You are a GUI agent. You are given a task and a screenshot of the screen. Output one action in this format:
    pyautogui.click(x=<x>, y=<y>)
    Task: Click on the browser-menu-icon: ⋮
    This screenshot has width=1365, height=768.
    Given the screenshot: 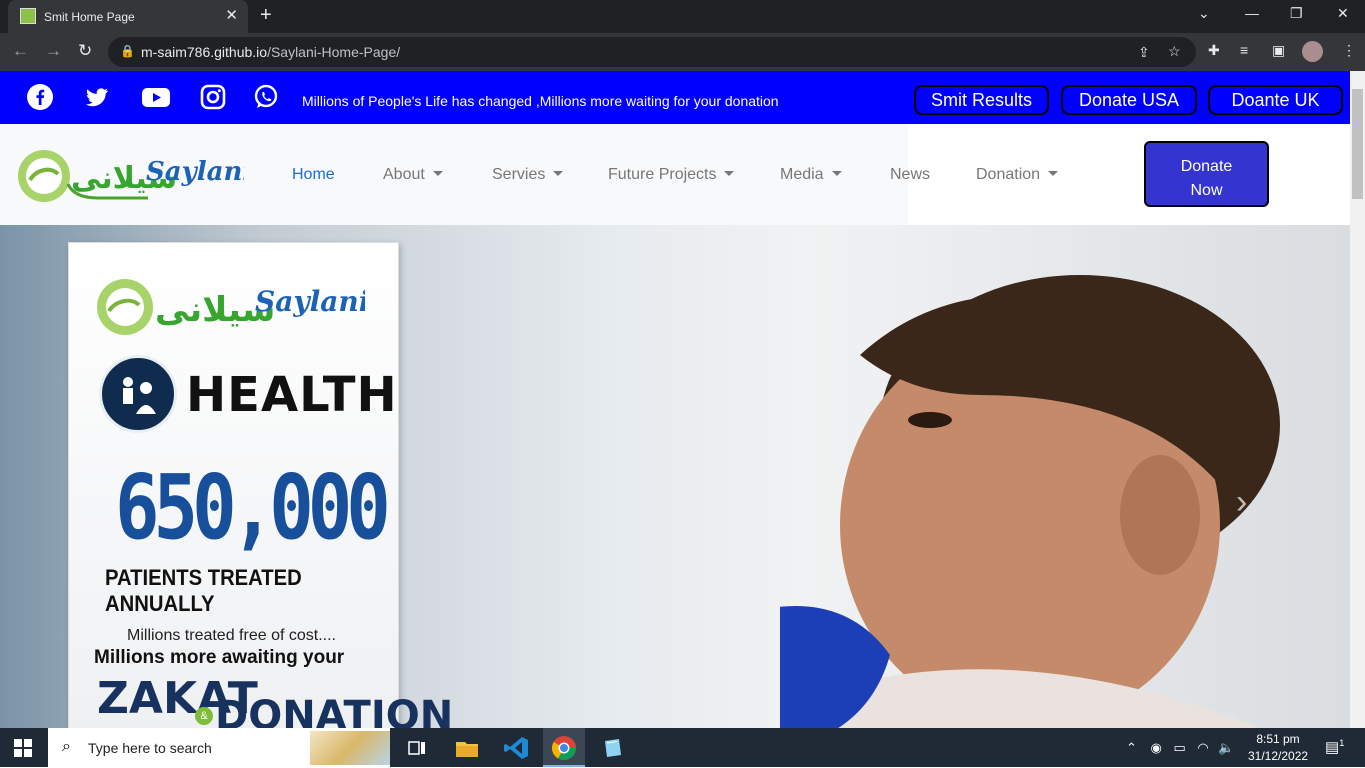 What is the action you would take?
    pyautogui.click(x=1349, y=50)
    